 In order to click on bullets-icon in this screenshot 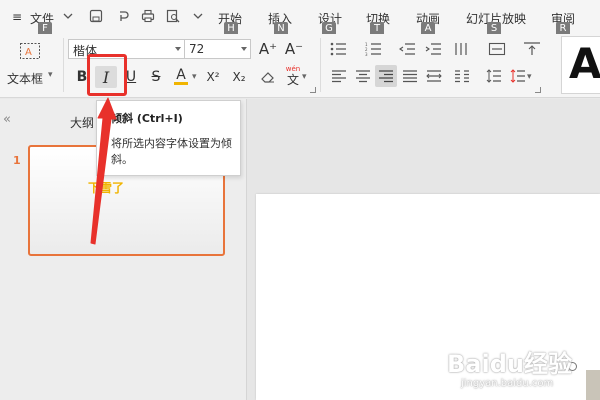, I will do `click(339, 49)`.